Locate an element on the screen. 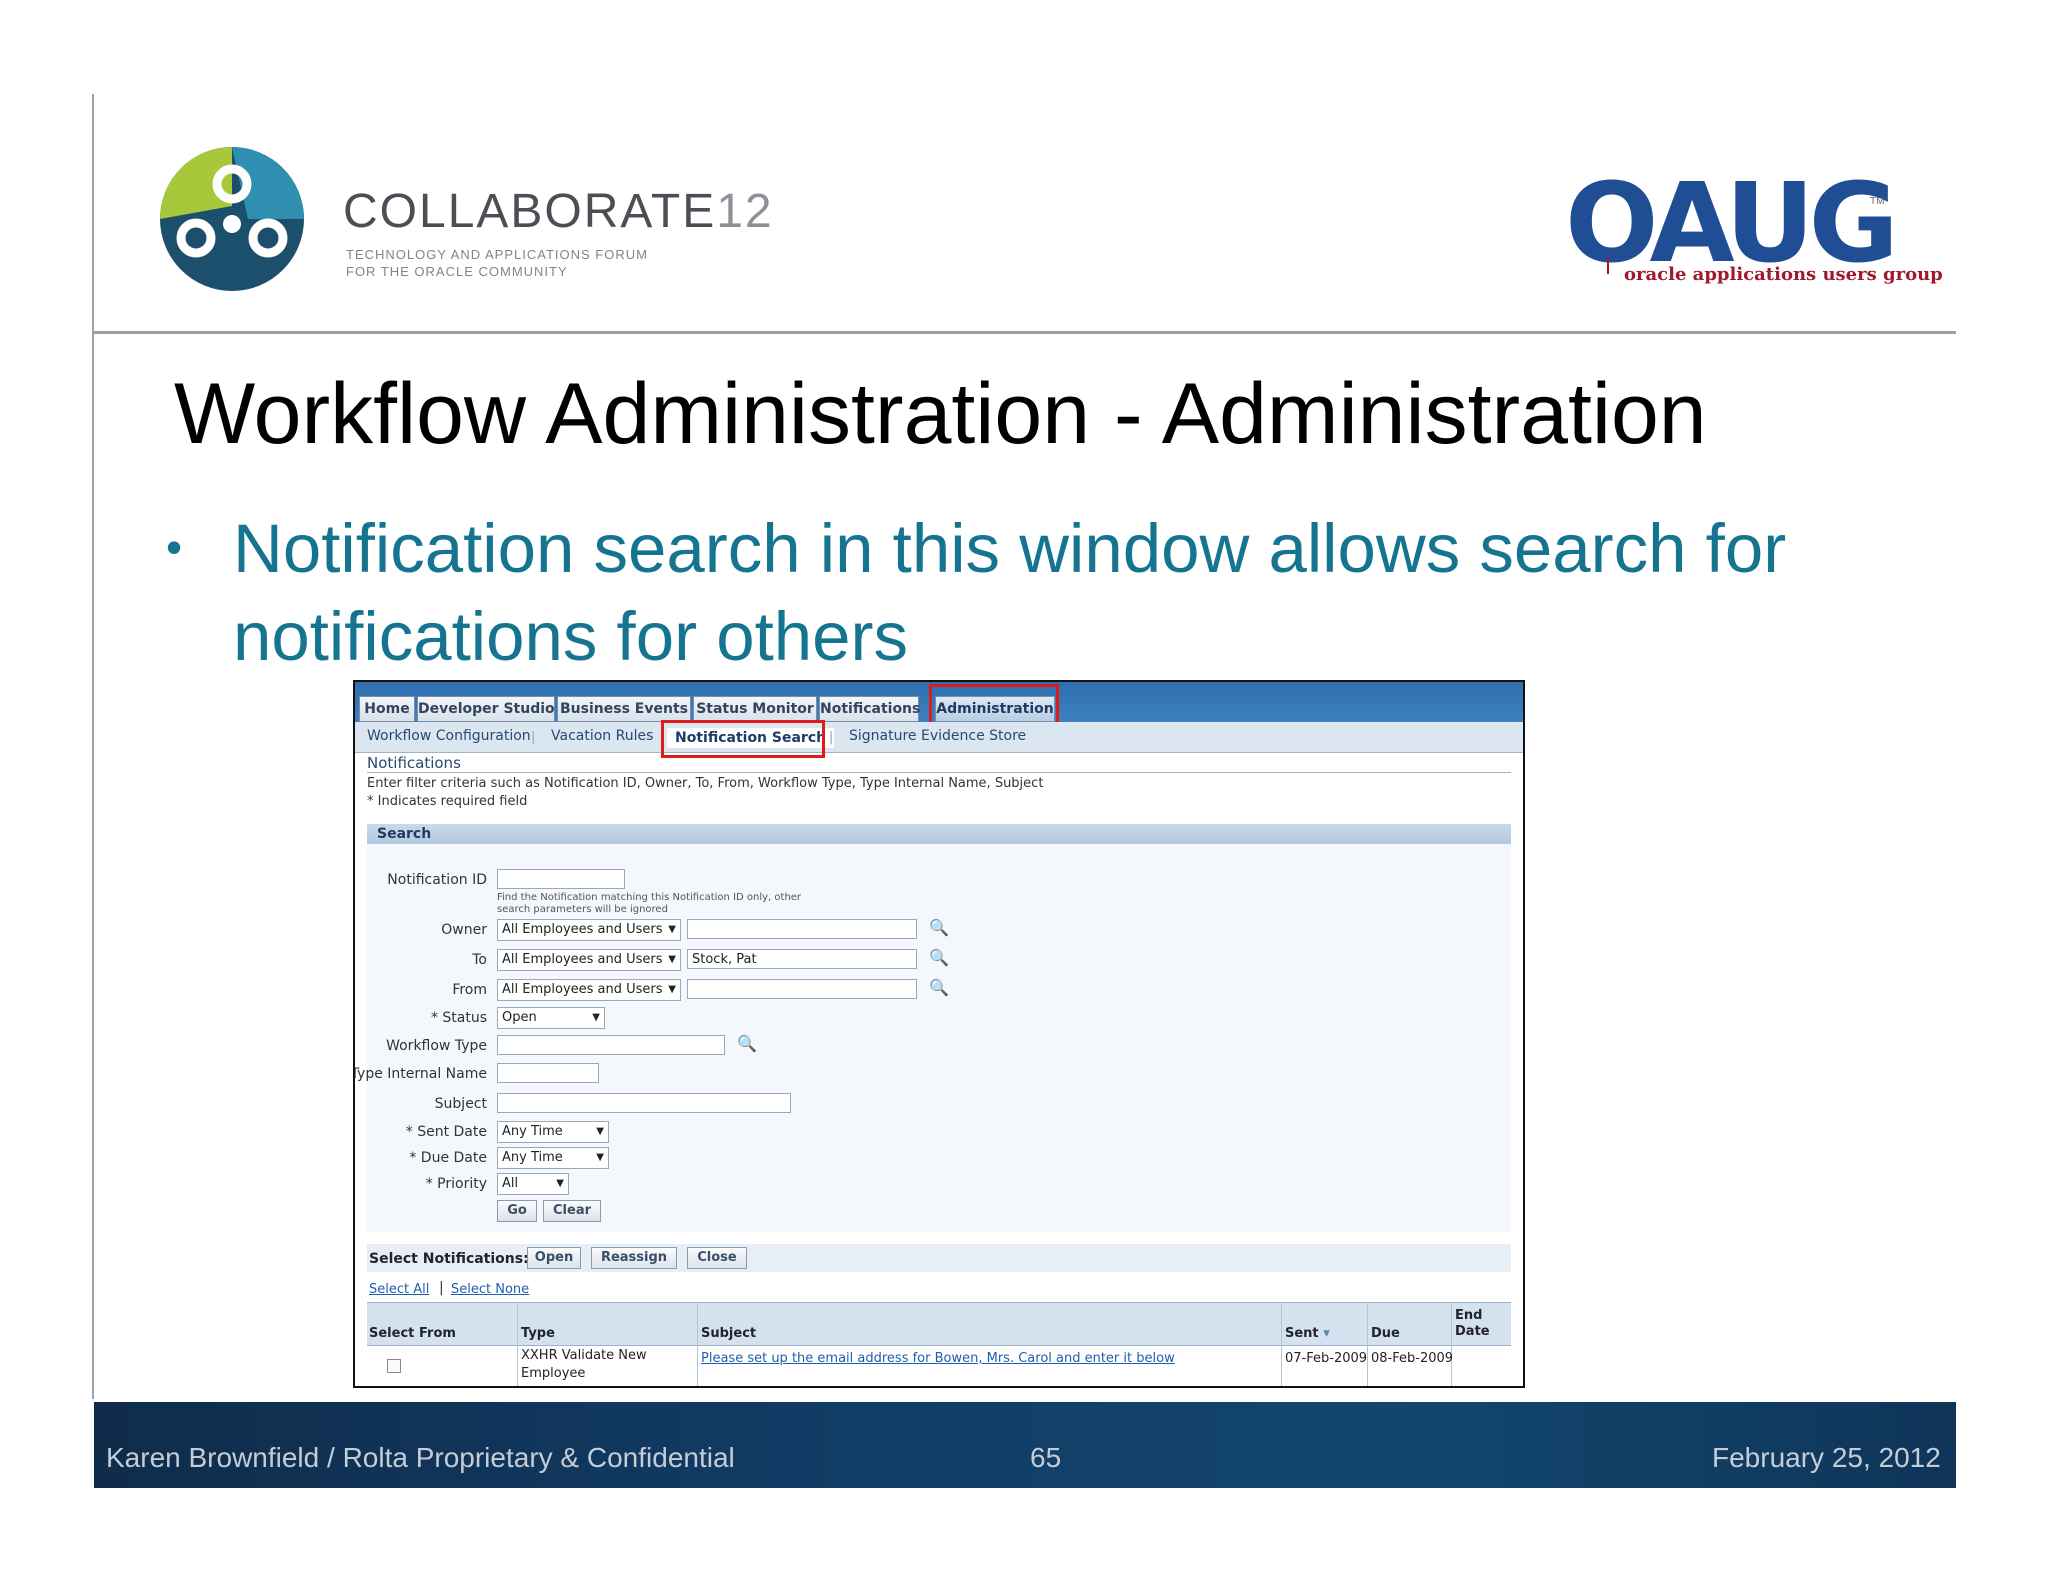  row-sent: 07-Feb-2009 is located at coordinates (1326, 1358).